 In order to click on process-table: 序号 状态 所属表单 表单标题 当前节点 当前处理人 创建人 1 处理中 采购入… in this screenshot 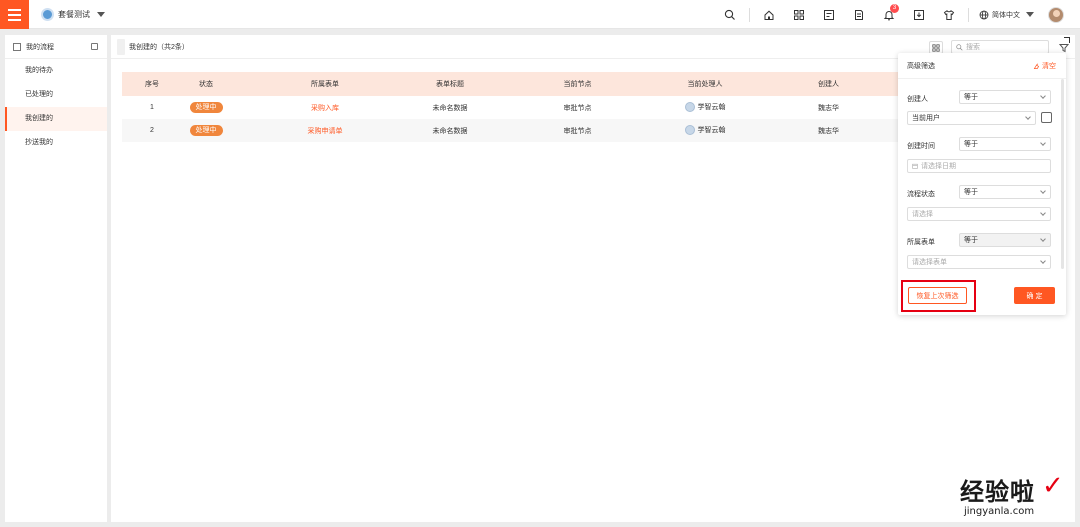, I will do `click(522, 107)`.